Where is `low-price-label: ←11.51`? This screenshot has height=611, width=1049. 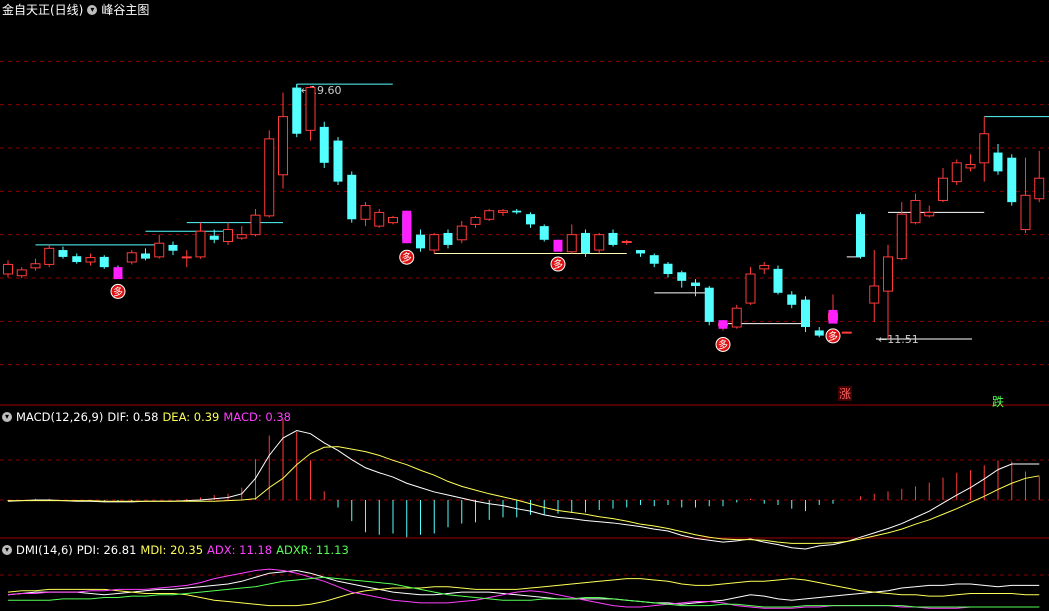 low-price-label: ←11.51 is located at coordinates (898, 339).